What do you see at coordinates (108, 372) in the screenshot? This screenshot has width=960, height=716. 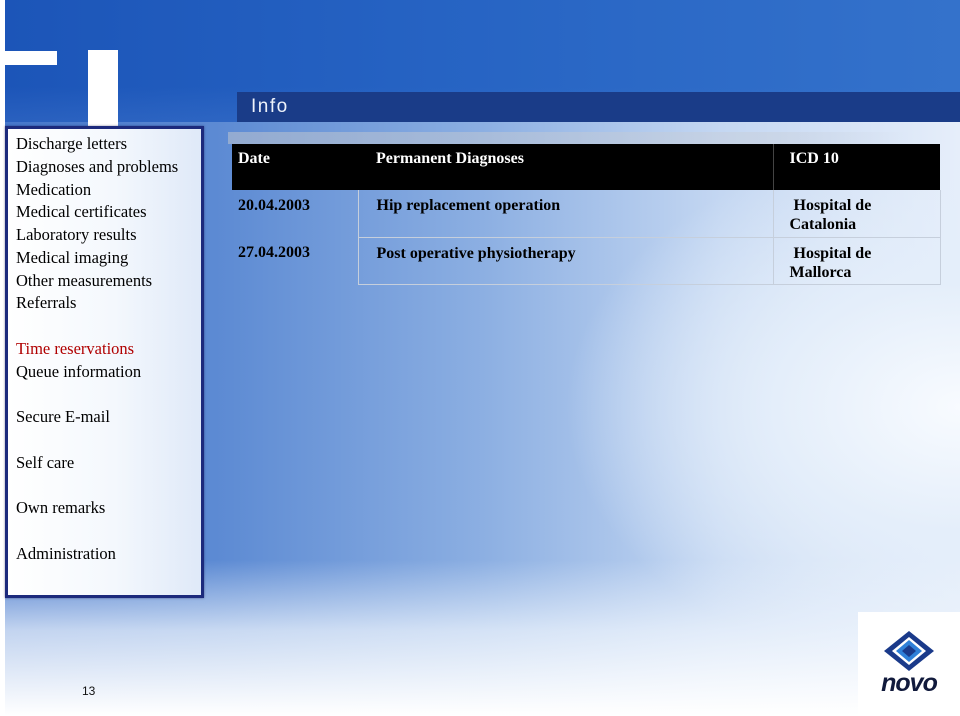 I see `nav-item-queue-information: Queue information` at bounding box center [108, 372].